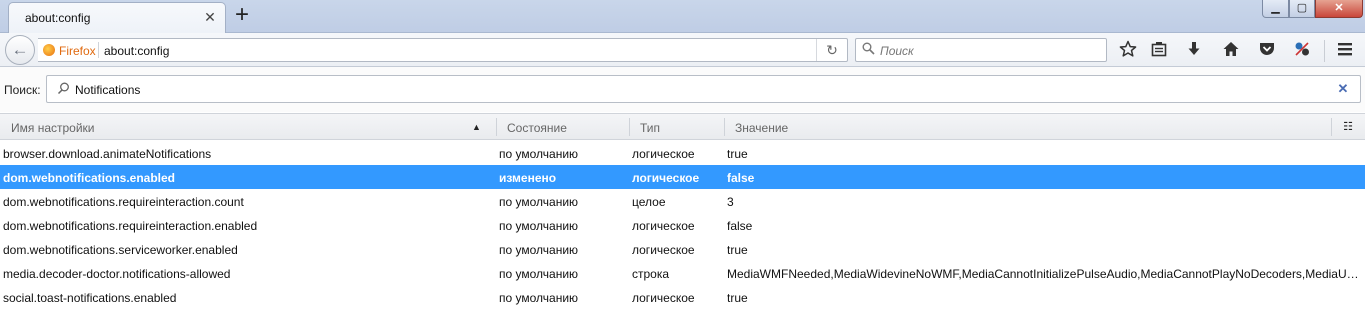 The image size is (1365, 309). I want to click on navigation-toolbar: Firefox about:config ↻ ← Поиск, so click(682, 50).